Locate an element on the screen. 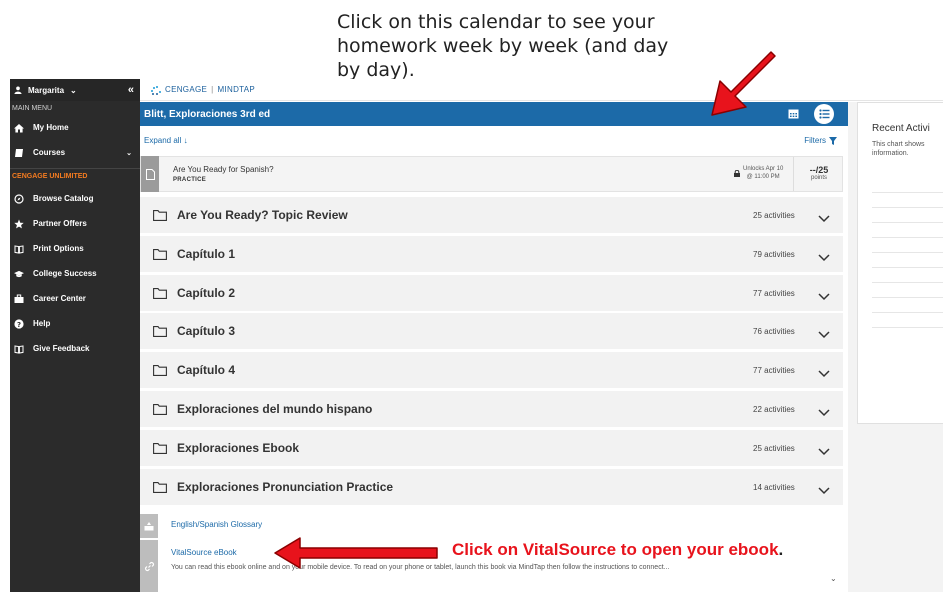 This screenshot has width=943, height=592. cengage-mindtap-logo: CENGAGE | MINDTAP is located at coordinates (202, 90).